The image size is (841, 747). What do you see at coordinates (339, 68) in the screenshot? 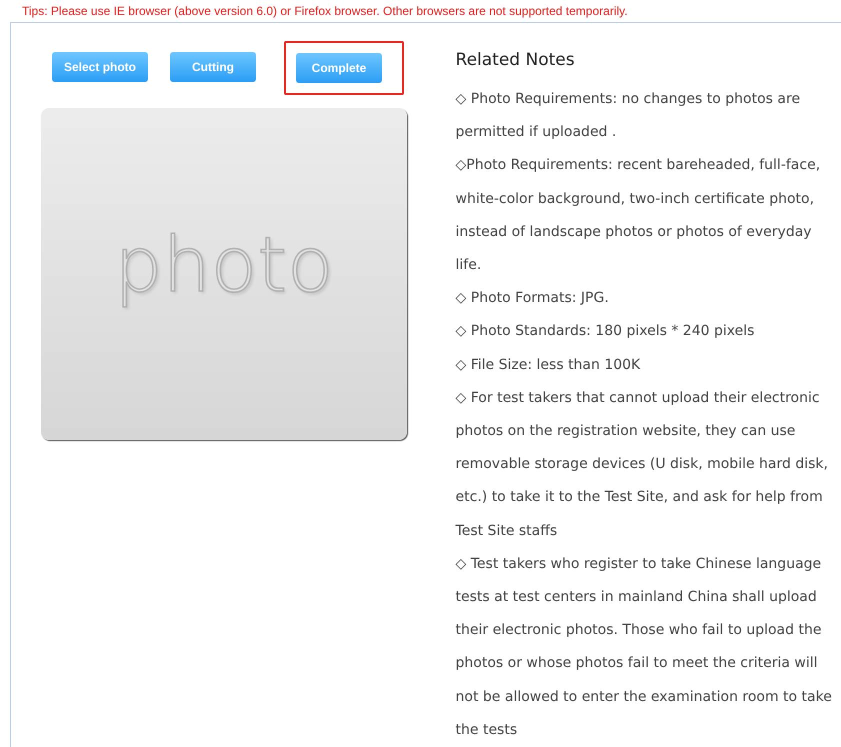
I see `action-button: Complete` at bounding box center [339, 68].